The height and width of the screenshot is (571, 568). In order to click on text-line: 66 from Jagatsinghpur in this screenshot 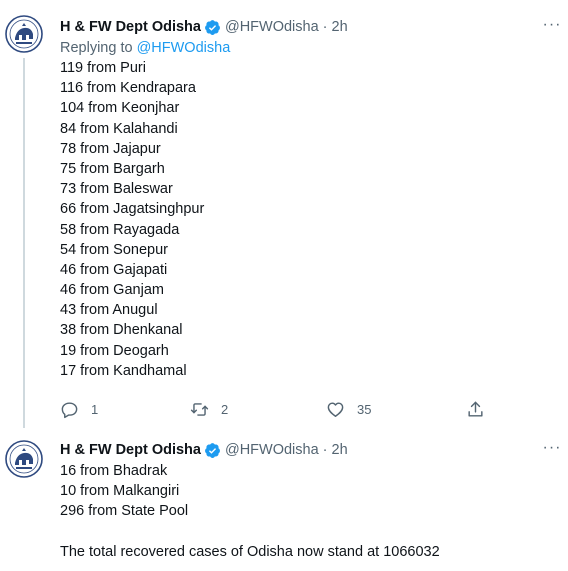, I will do `click(132, 209)`.